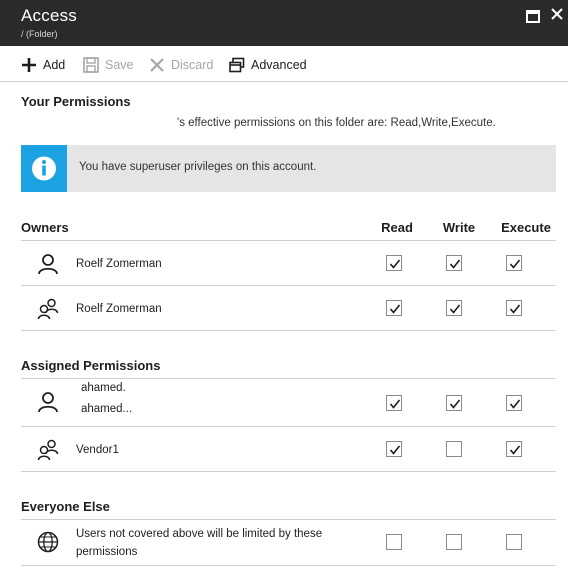 This screenshot has width=568, height=577. What do you see at coordinates (454, 449) in the screenshot?
I see `assigned-group-write-checkbox` at bounding box center [454, 449].